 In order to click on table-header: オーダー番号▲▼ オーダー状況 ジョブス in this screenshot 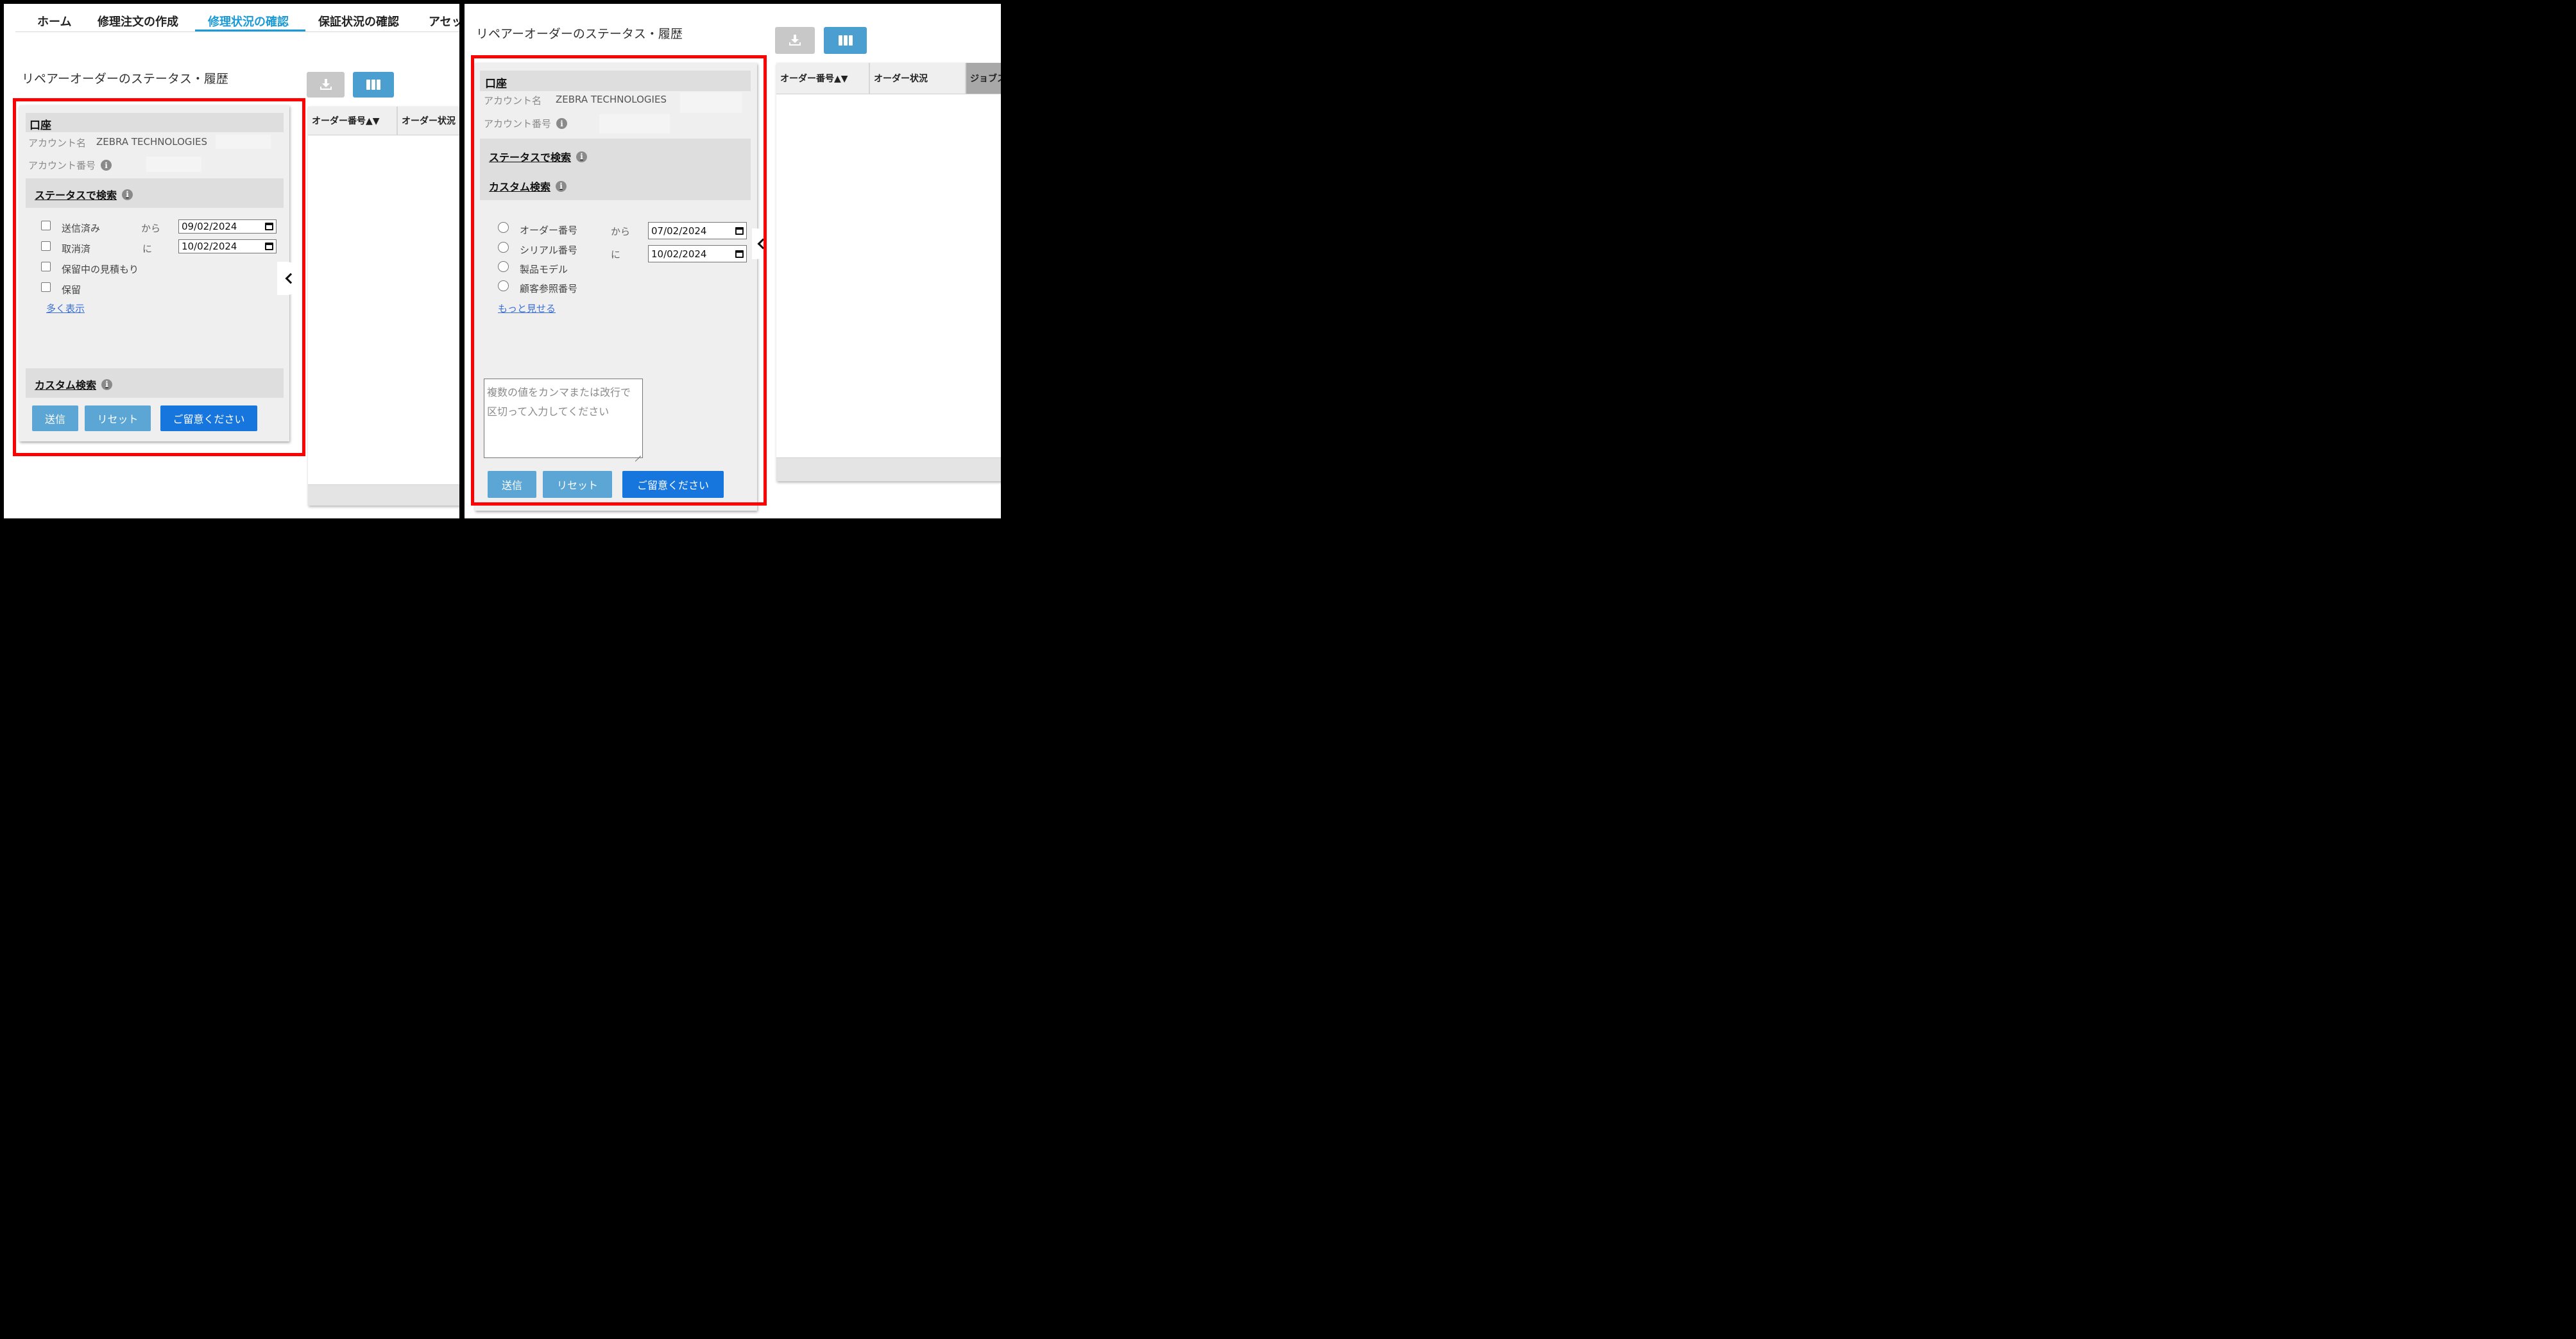, I will do `click(888, 79)`.